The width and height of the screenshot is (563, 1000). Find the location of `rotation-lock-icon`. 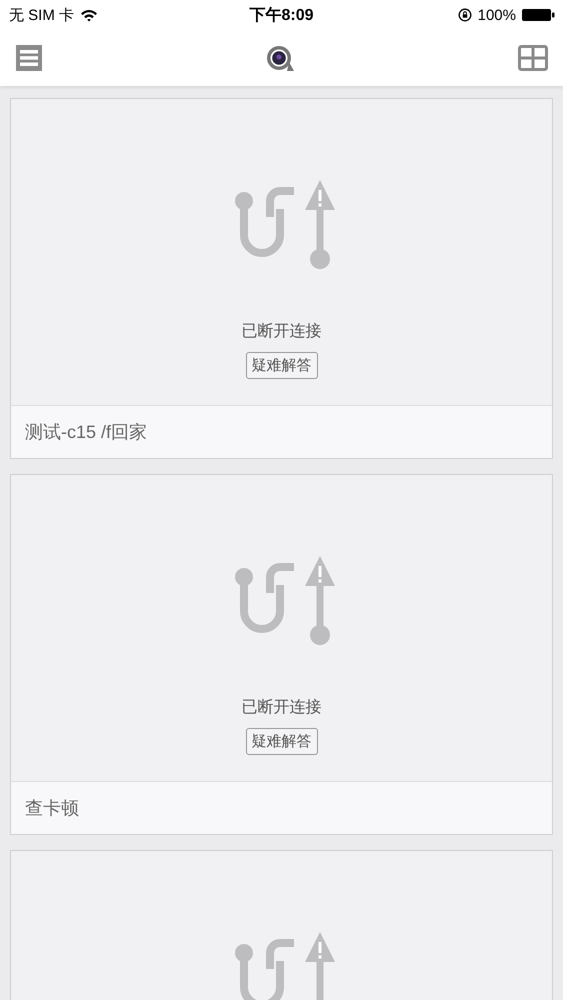

rotation-lock-icon is located at coordinates (465, 15).